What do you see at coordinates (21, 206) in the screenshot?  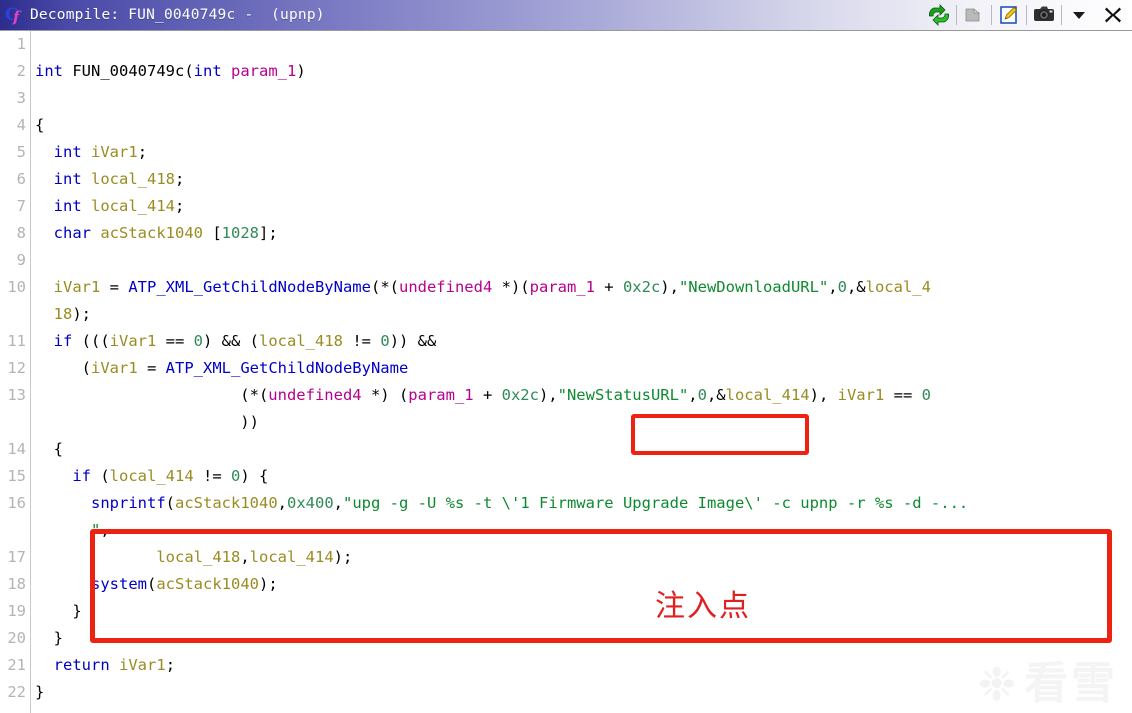 I see `line-number: 7` at bounding box center [21, 206].